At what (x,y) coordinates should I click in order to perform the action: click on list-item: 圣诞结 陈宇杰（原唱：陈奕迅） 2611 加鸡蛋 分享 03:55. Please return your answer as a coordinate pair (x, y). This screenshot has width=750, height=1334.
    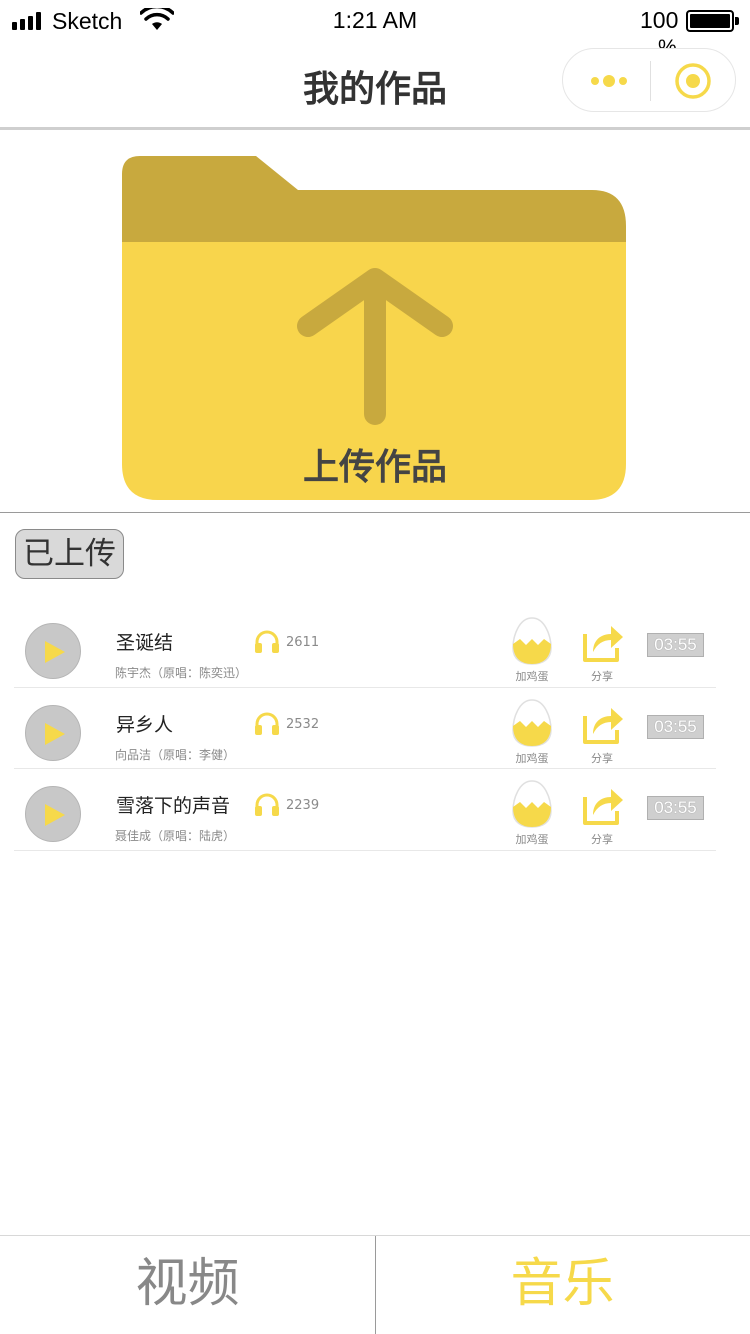
    Looking at the image, I should click on (365, 647).